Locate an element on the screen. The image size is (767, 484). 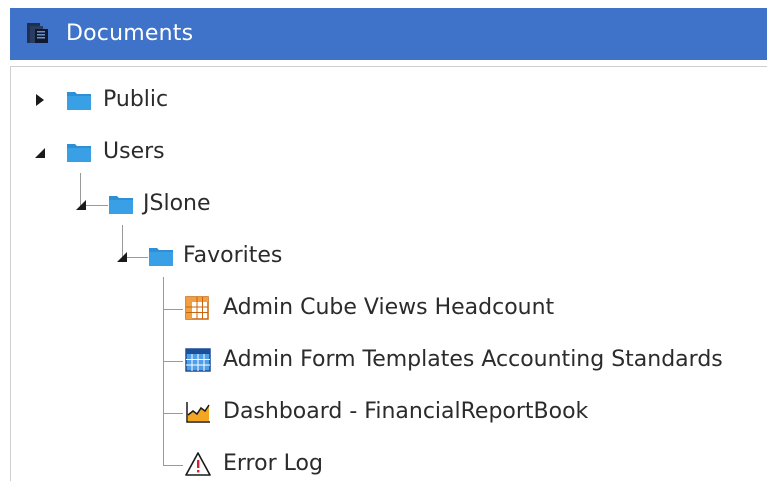
tree-node-jslone: JSlone is located at coordinates (161, 204).